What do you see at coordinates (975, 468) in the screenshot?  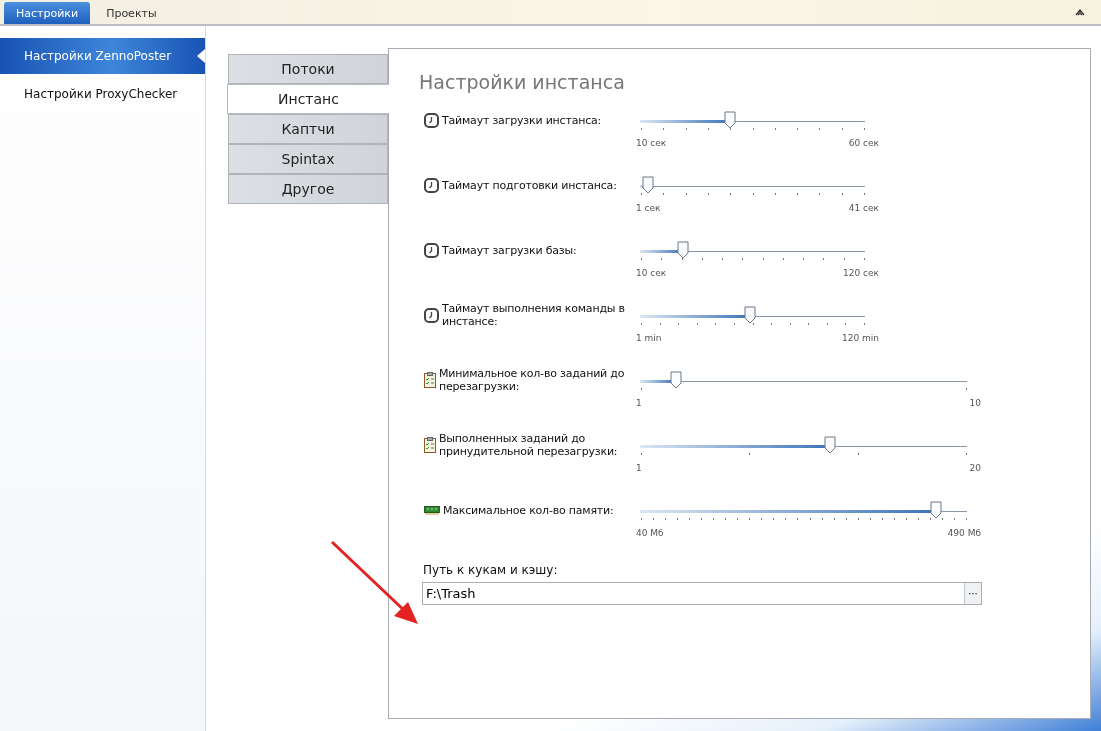 I see `slider-max-label: 20` at bounding box center [975, 468].